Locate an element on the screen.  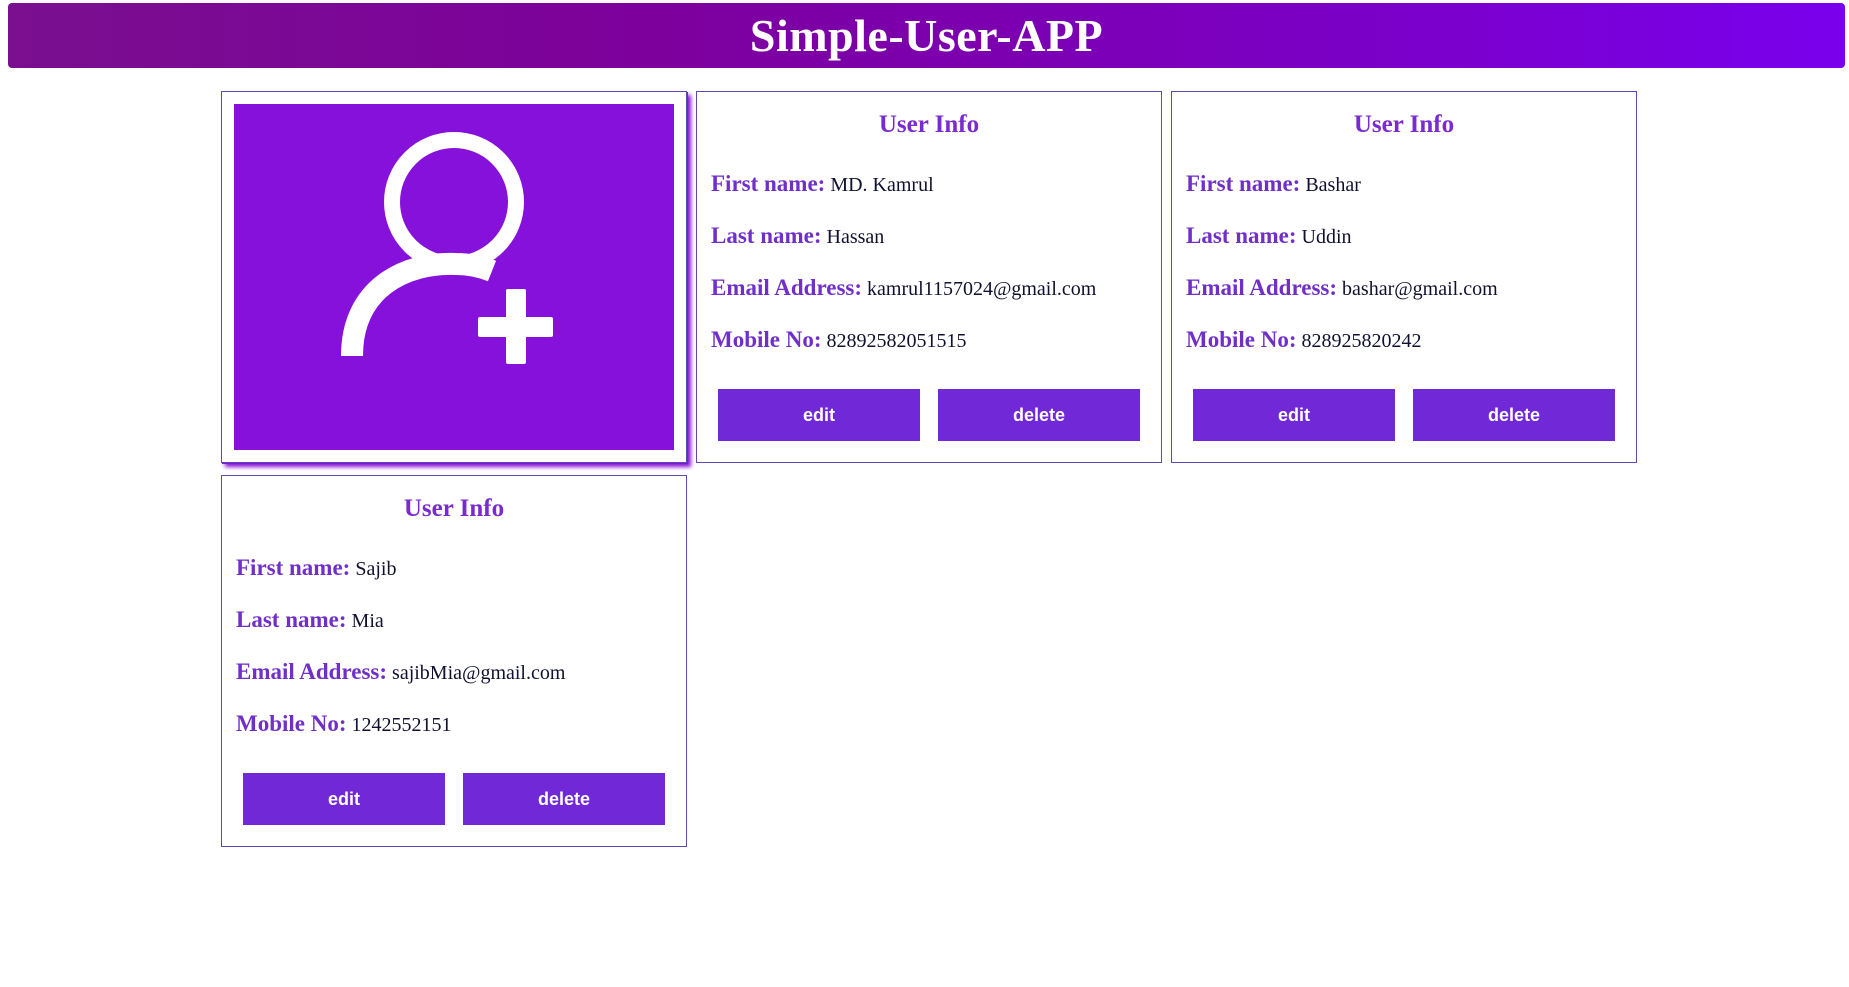
app-title: Simple-User-APP is located at coordinates (926, 35).